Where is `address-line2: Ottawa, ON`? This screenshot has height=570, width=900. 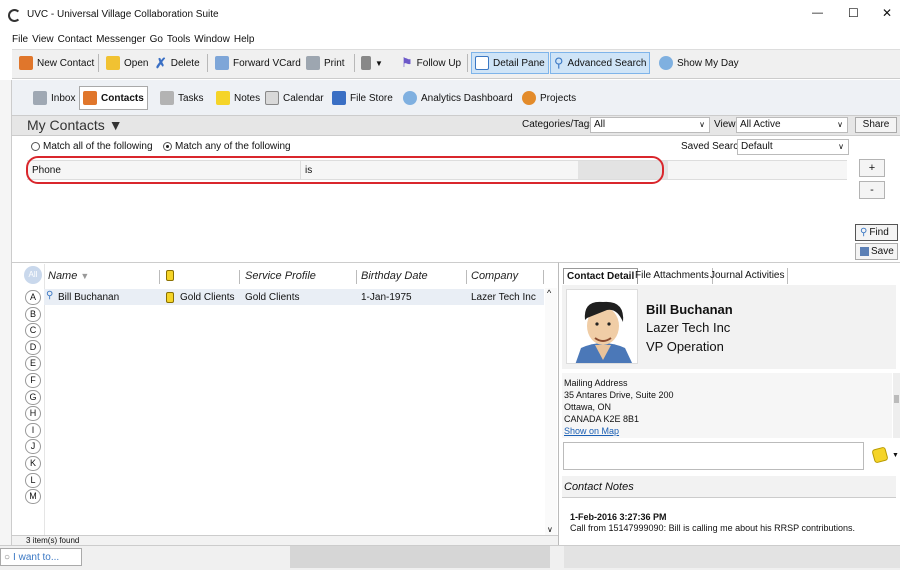
address-line2: Ottawa, ON is located at coordinates (588, 407).